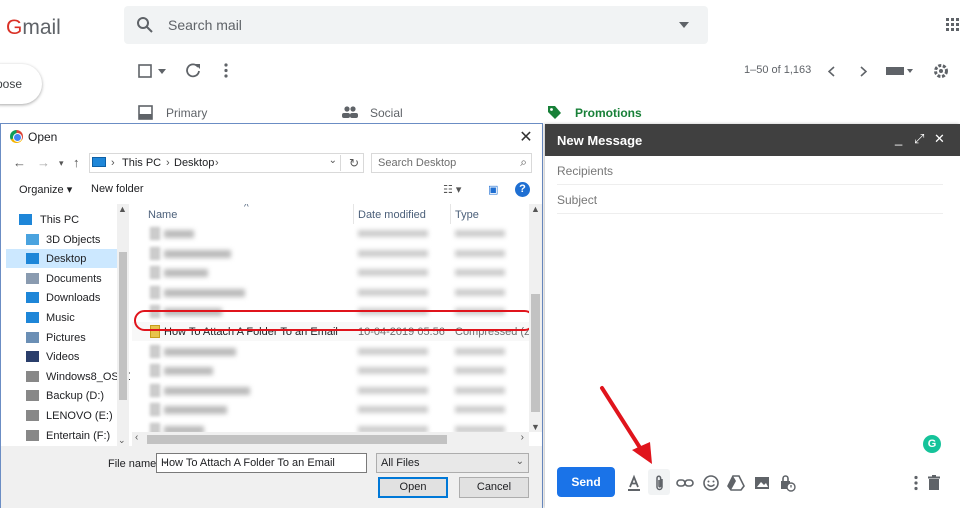 The image size is (960, 508). What do you see at coordinates (953, 25) in the screenshot?
I see `apps-grid-icon` at bounding box center [953, 25].